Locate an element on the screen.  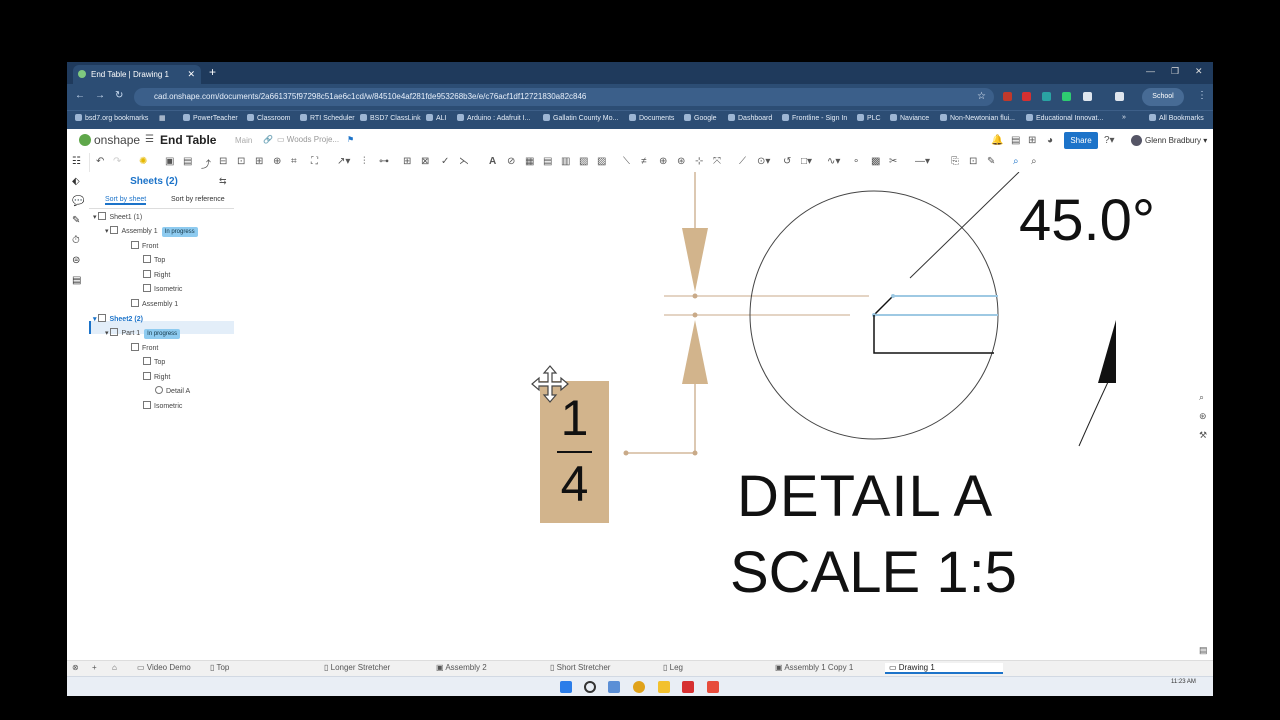
sort-by-reference-tab: Sort by reference is located at coordinates (198, 199).